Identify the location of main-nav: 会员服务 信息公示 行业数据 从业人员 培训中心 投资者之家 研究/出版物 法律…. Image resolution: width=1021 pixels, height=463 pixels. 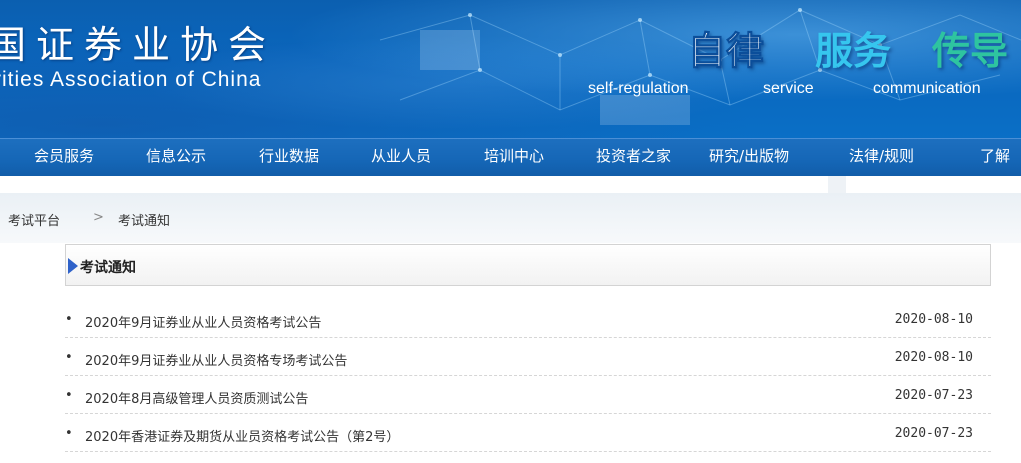
(510, 157).